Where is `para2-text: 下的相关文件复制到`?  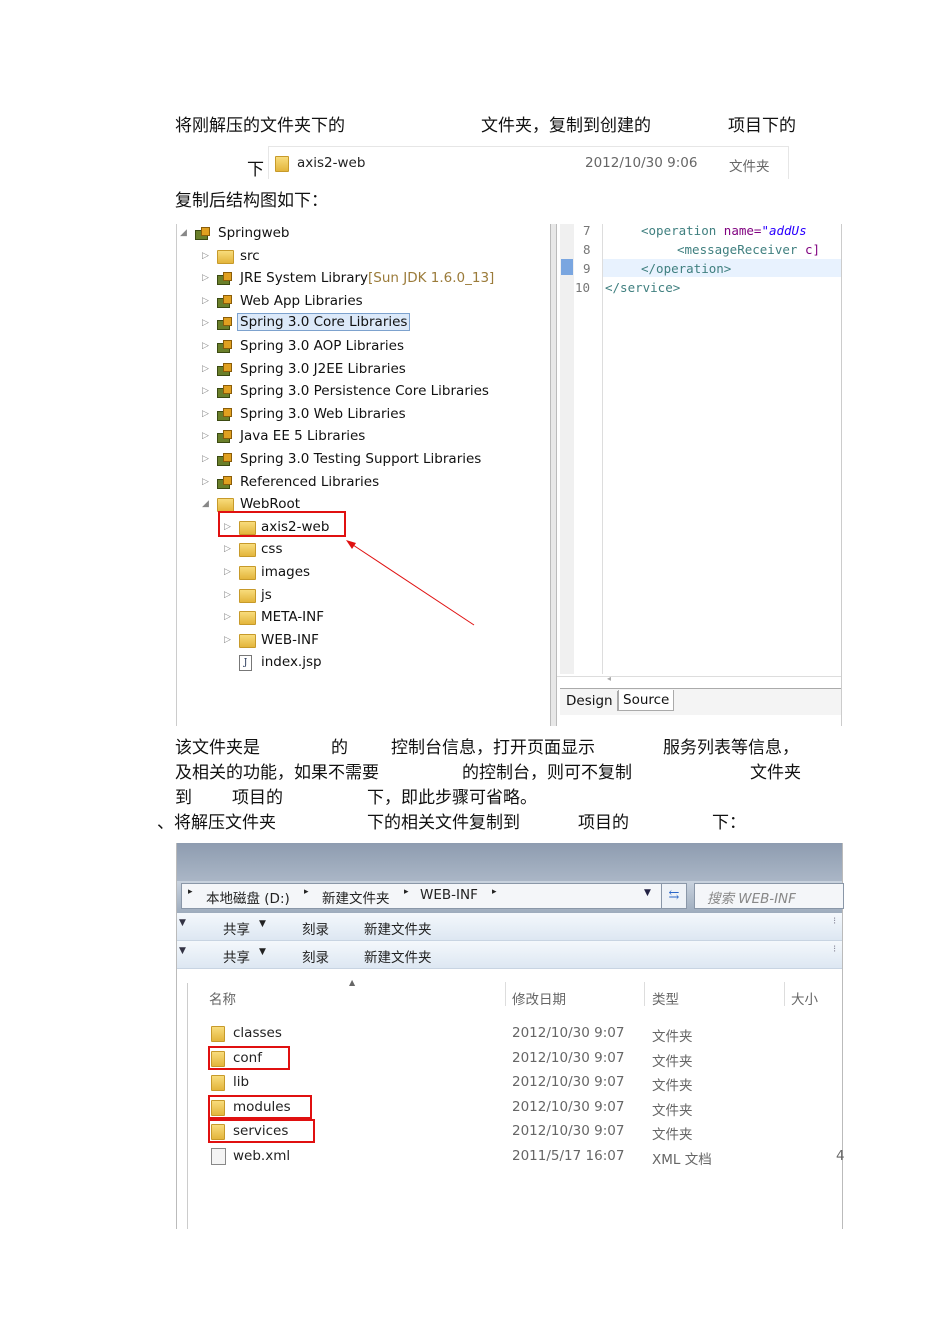
para2-text: 下的相关文件复制到 is located at coordinates (443, 823).